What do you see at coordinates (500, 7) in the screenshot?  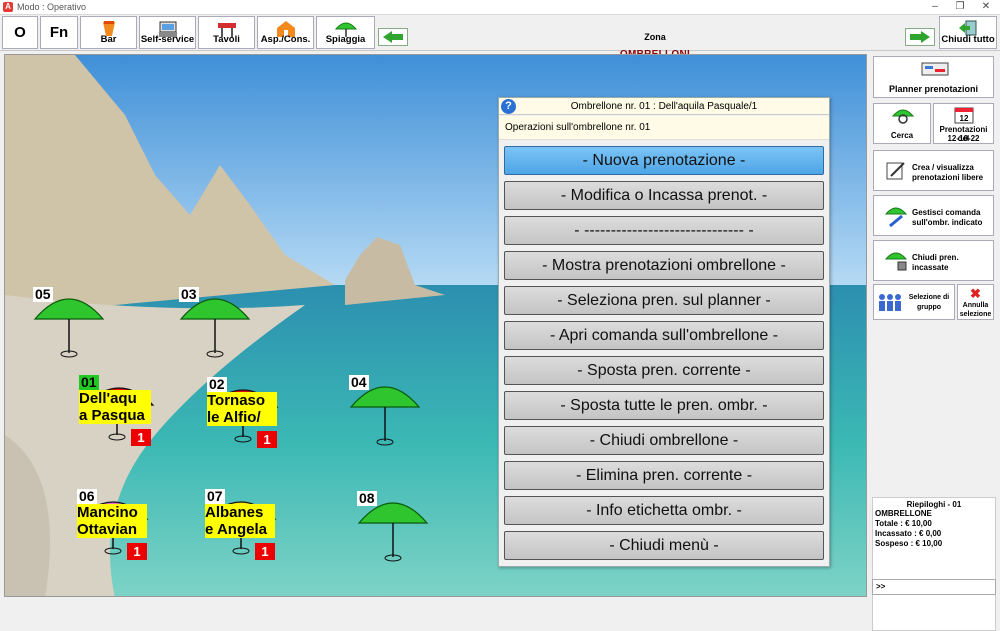 I see `title-bar: A Modo : Operativo – ❐ ✕` at bounding box center [500, 7].